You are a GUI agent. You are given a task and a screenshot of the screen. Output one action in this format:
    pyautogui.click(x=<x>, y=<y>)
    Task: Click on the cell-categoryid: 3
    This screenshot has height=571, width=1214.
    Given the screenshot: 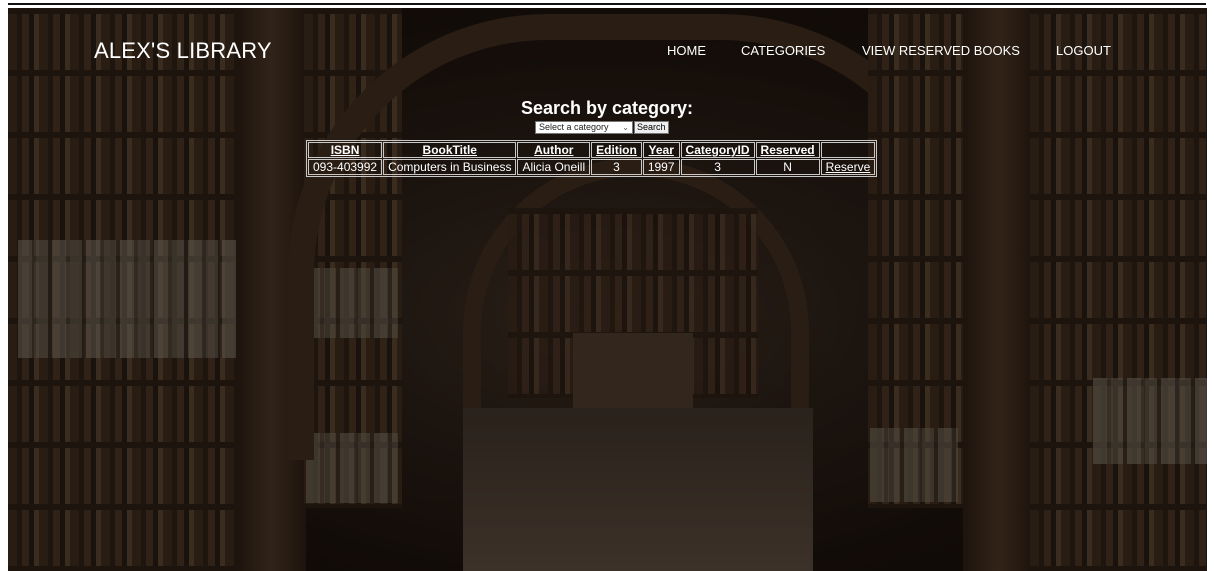 What is the action you would take?
    pyautogui.click(x=717, y=167)
    